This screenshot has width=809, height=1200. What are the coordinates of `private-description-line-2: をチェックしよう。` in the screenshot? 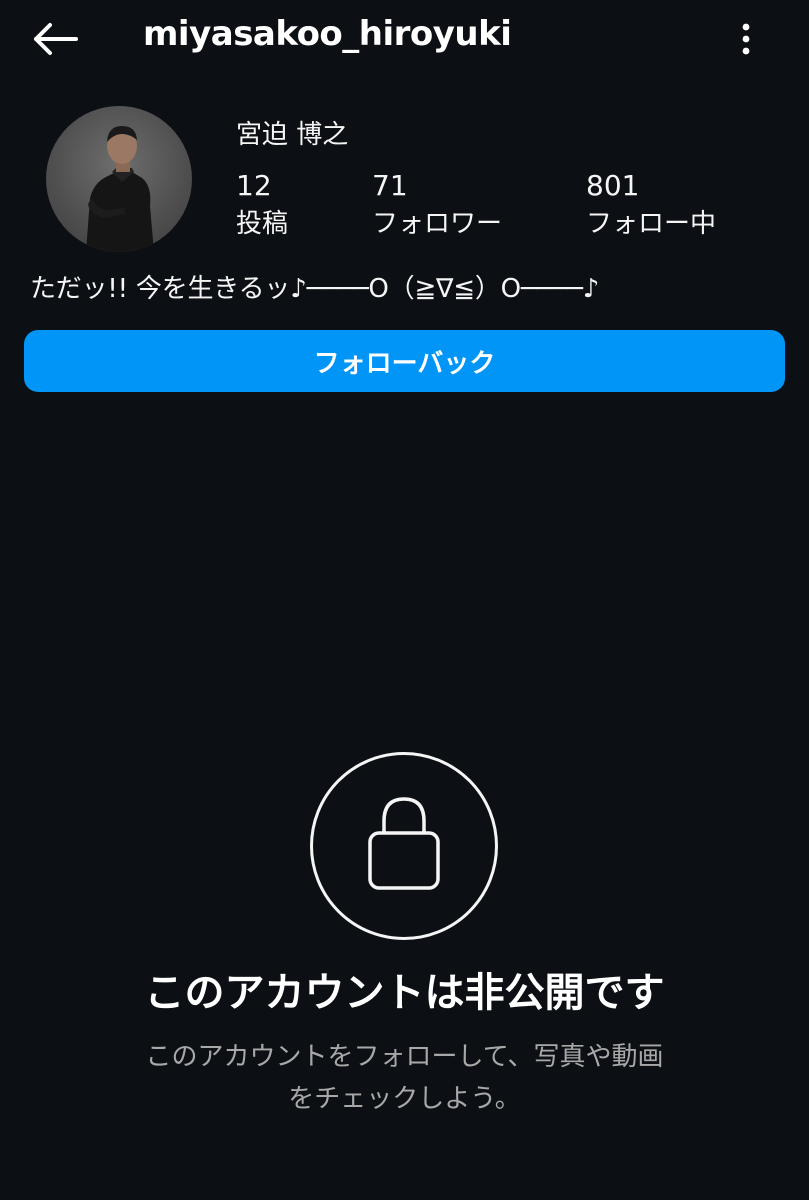 It's located at (404, 1099).